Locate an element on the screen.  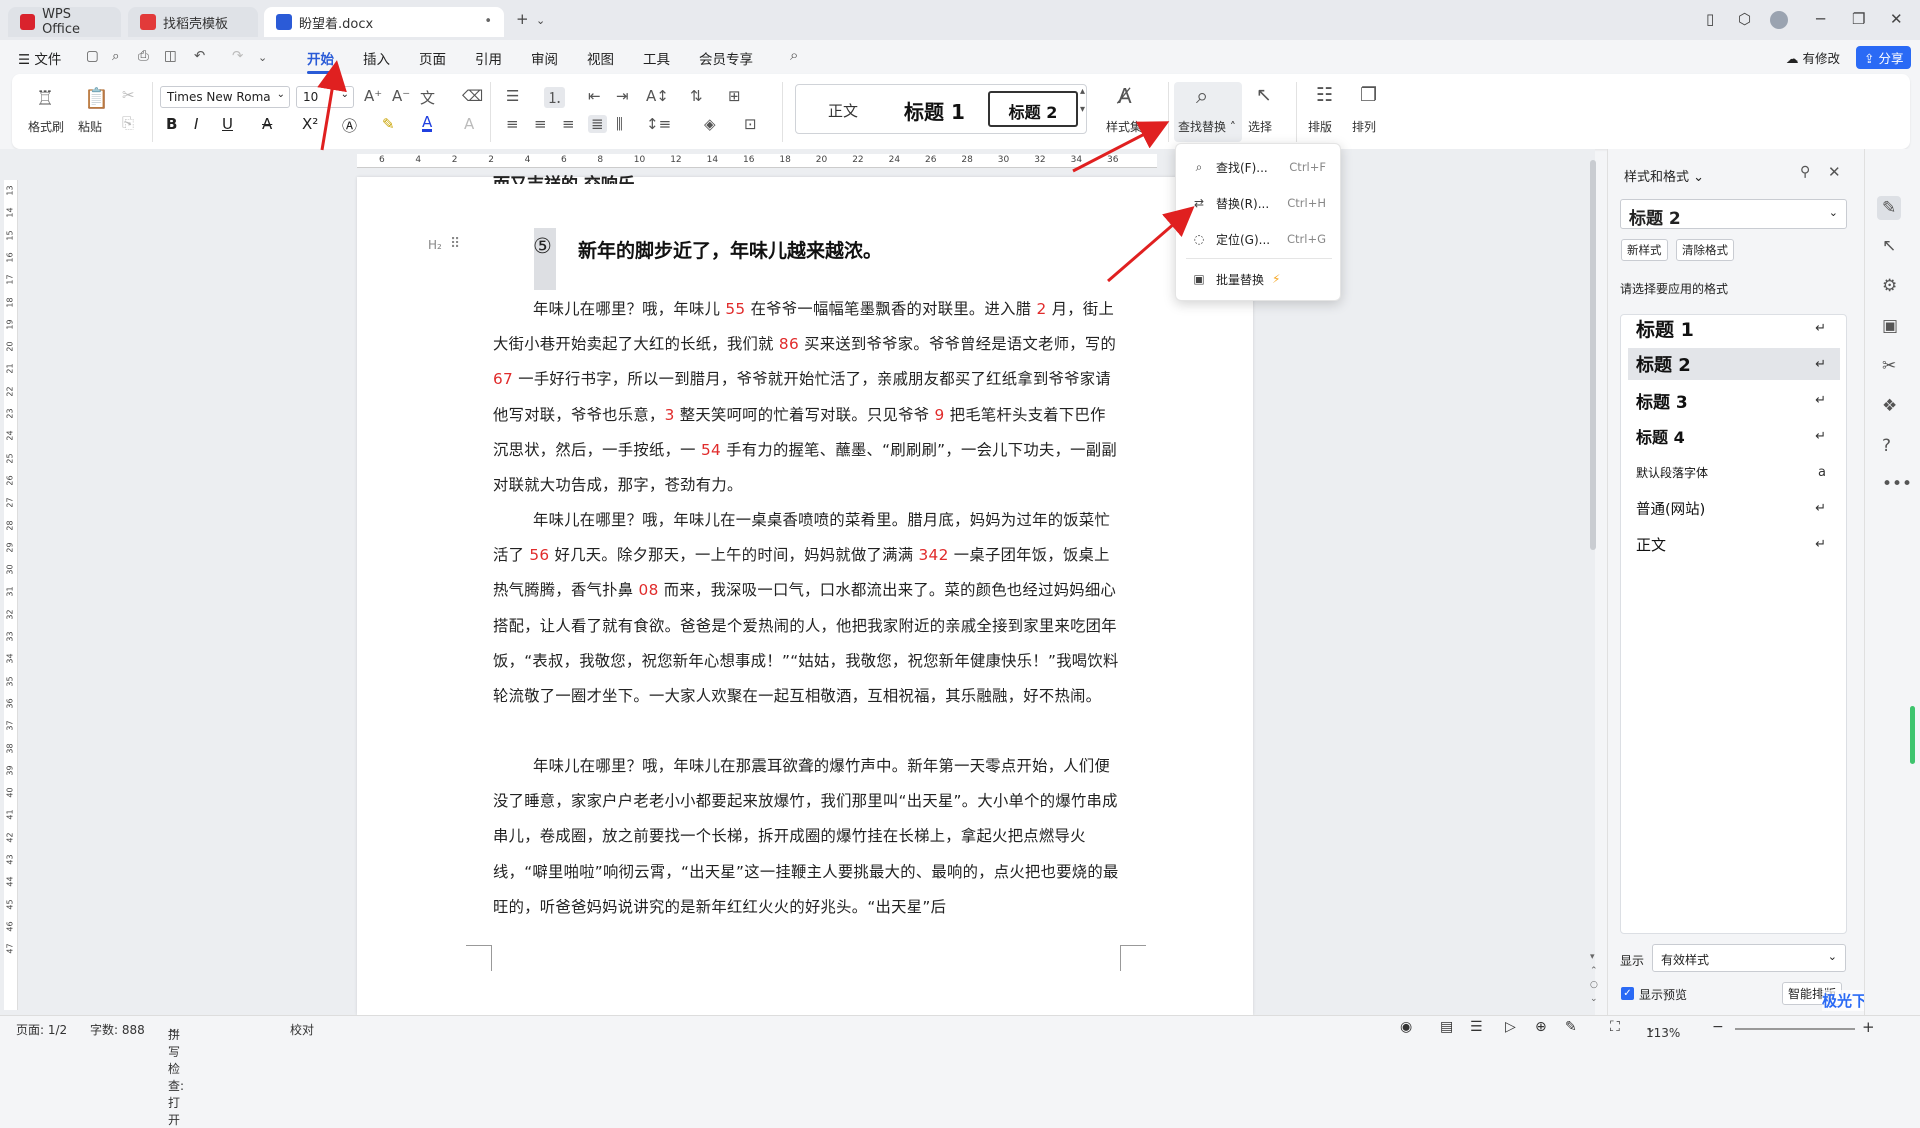
font-size-select: 10 ⌄ is located at coordinates (325, 97).